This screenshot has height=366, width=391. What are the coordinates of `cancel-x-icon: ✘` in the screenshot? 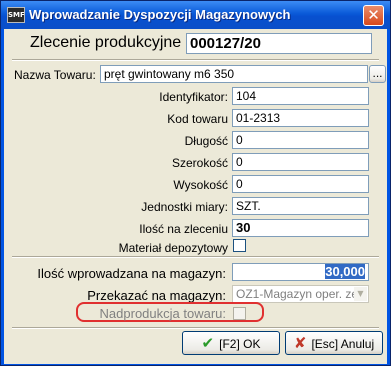 It's located at (300, 343).